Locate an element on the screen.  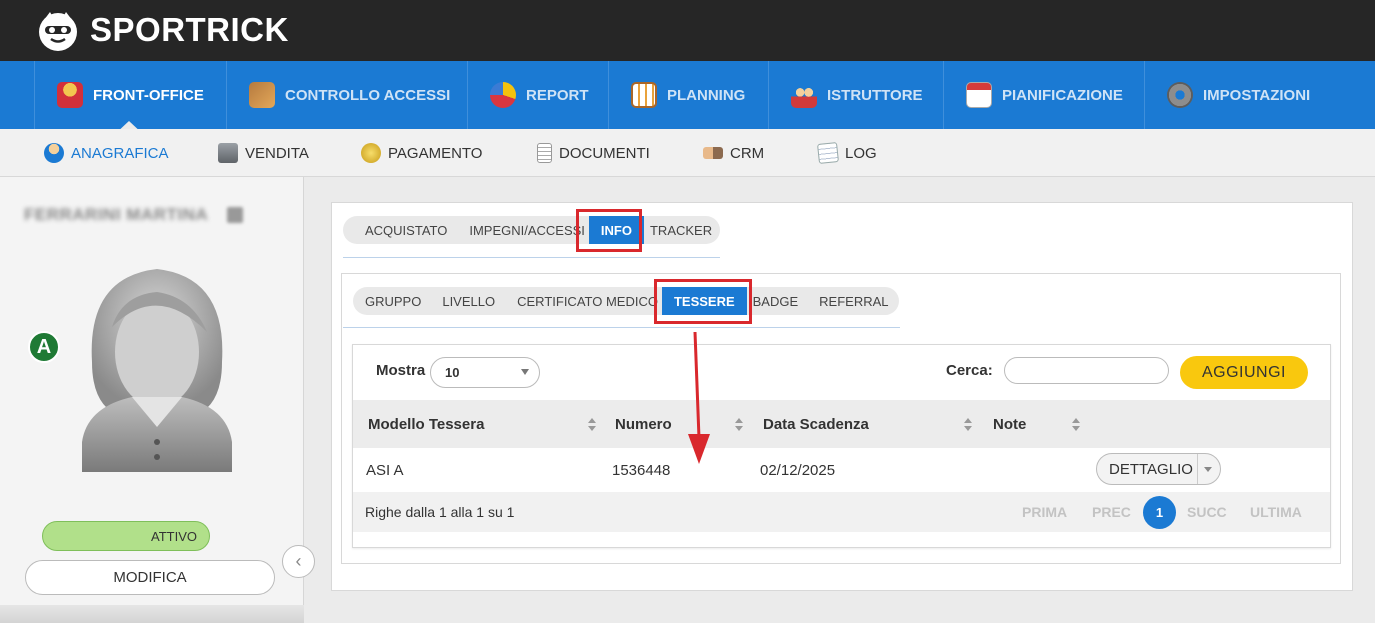
pagination-first: PRIMA is located at coordinates (1044, 512).